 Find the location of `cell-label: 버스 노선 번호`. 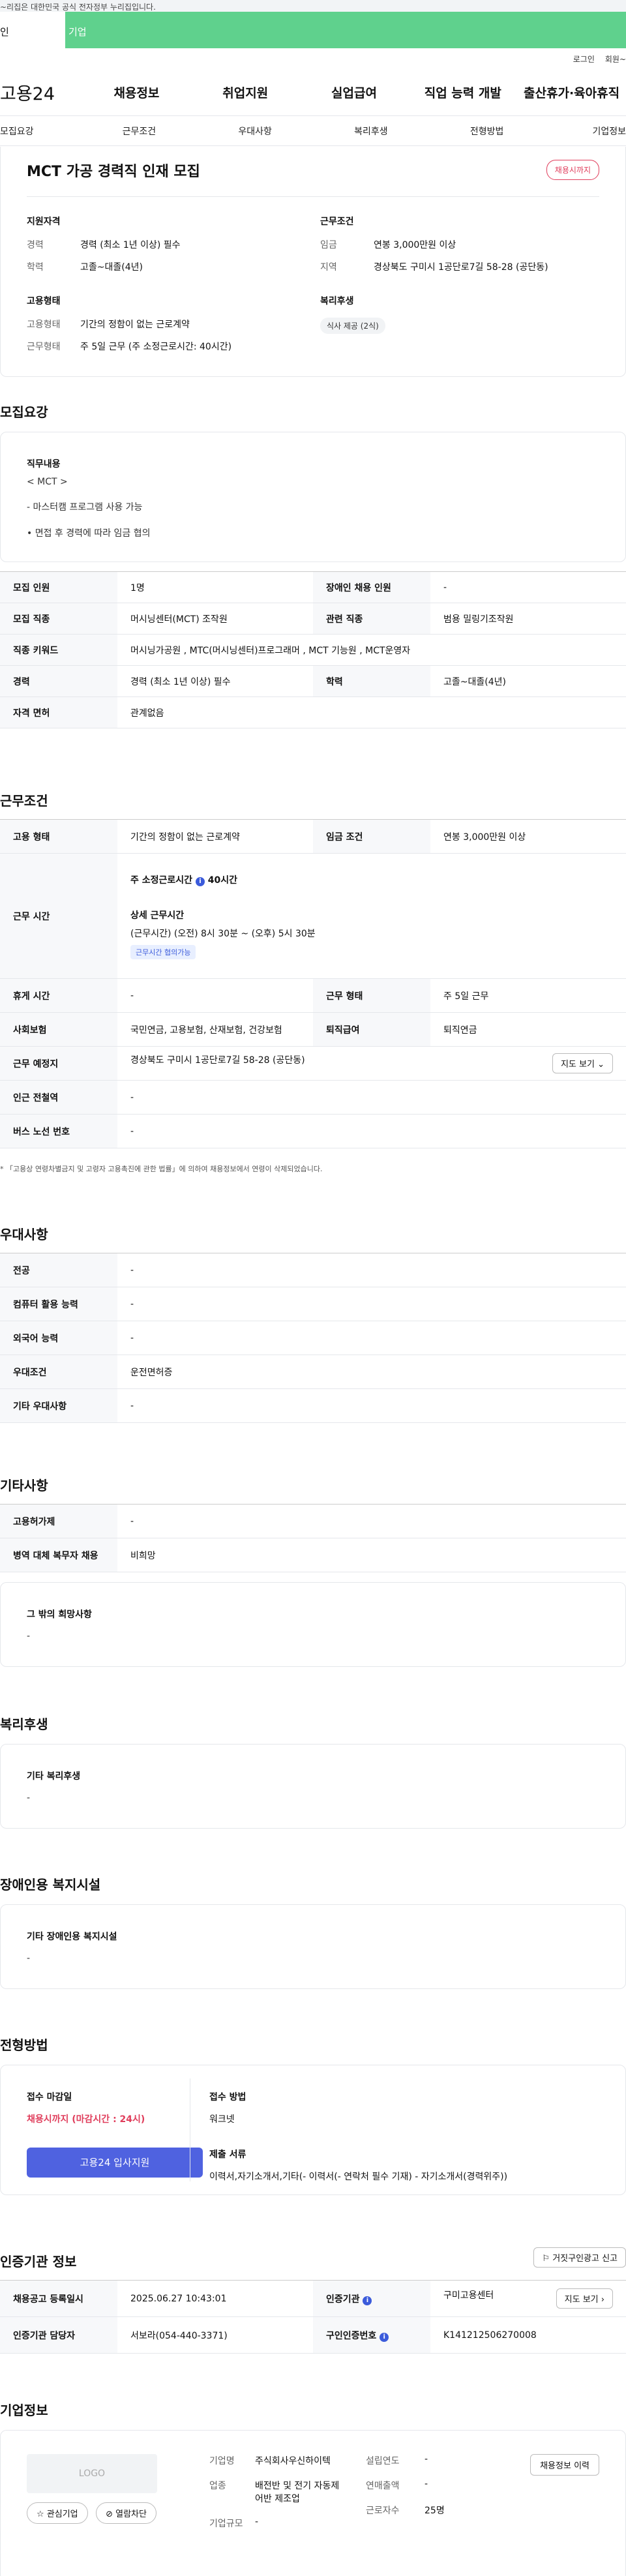

cell-label: 버스 노선 번호 is located at coordinates (58, 1131).